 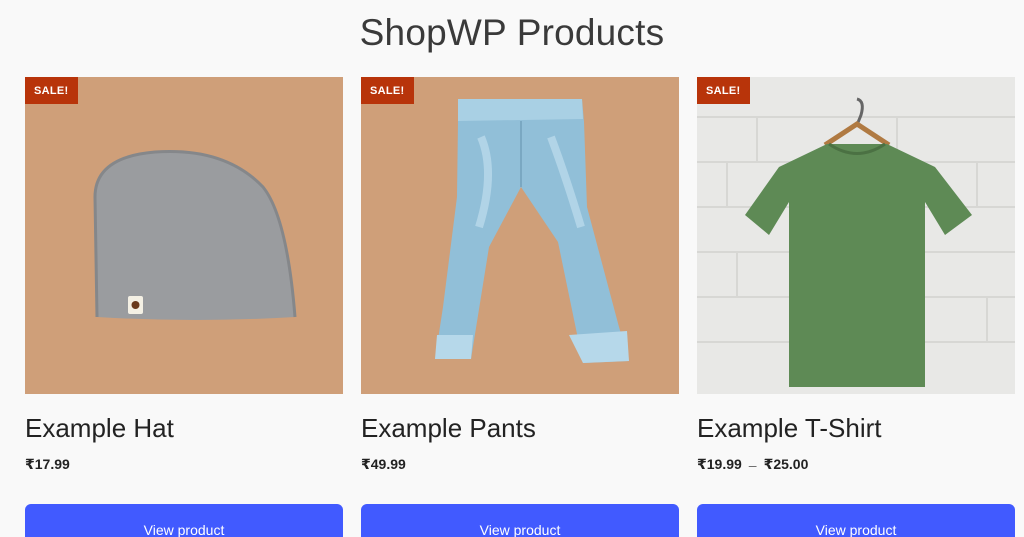 I want to click on price-min: ₹19.99, so click(x=719, y=464).